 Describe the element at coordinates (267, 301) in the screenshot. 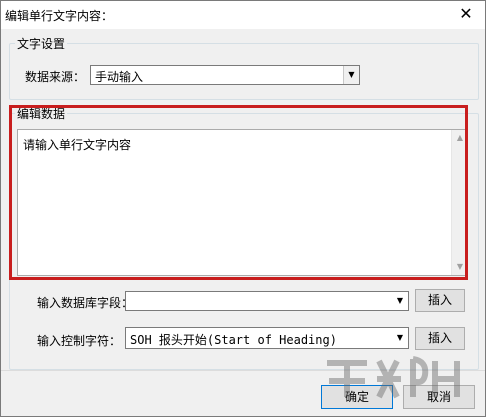

I see `db-field-select: ▼` at that location.